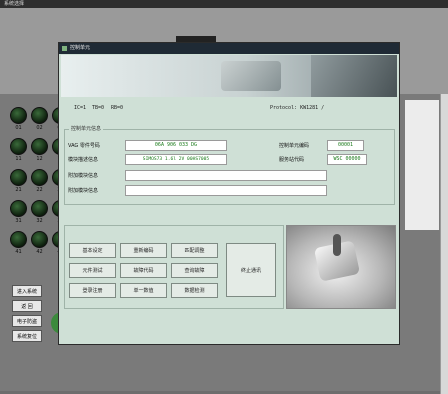  I want to click on port-label: 21, so click(18, 190).